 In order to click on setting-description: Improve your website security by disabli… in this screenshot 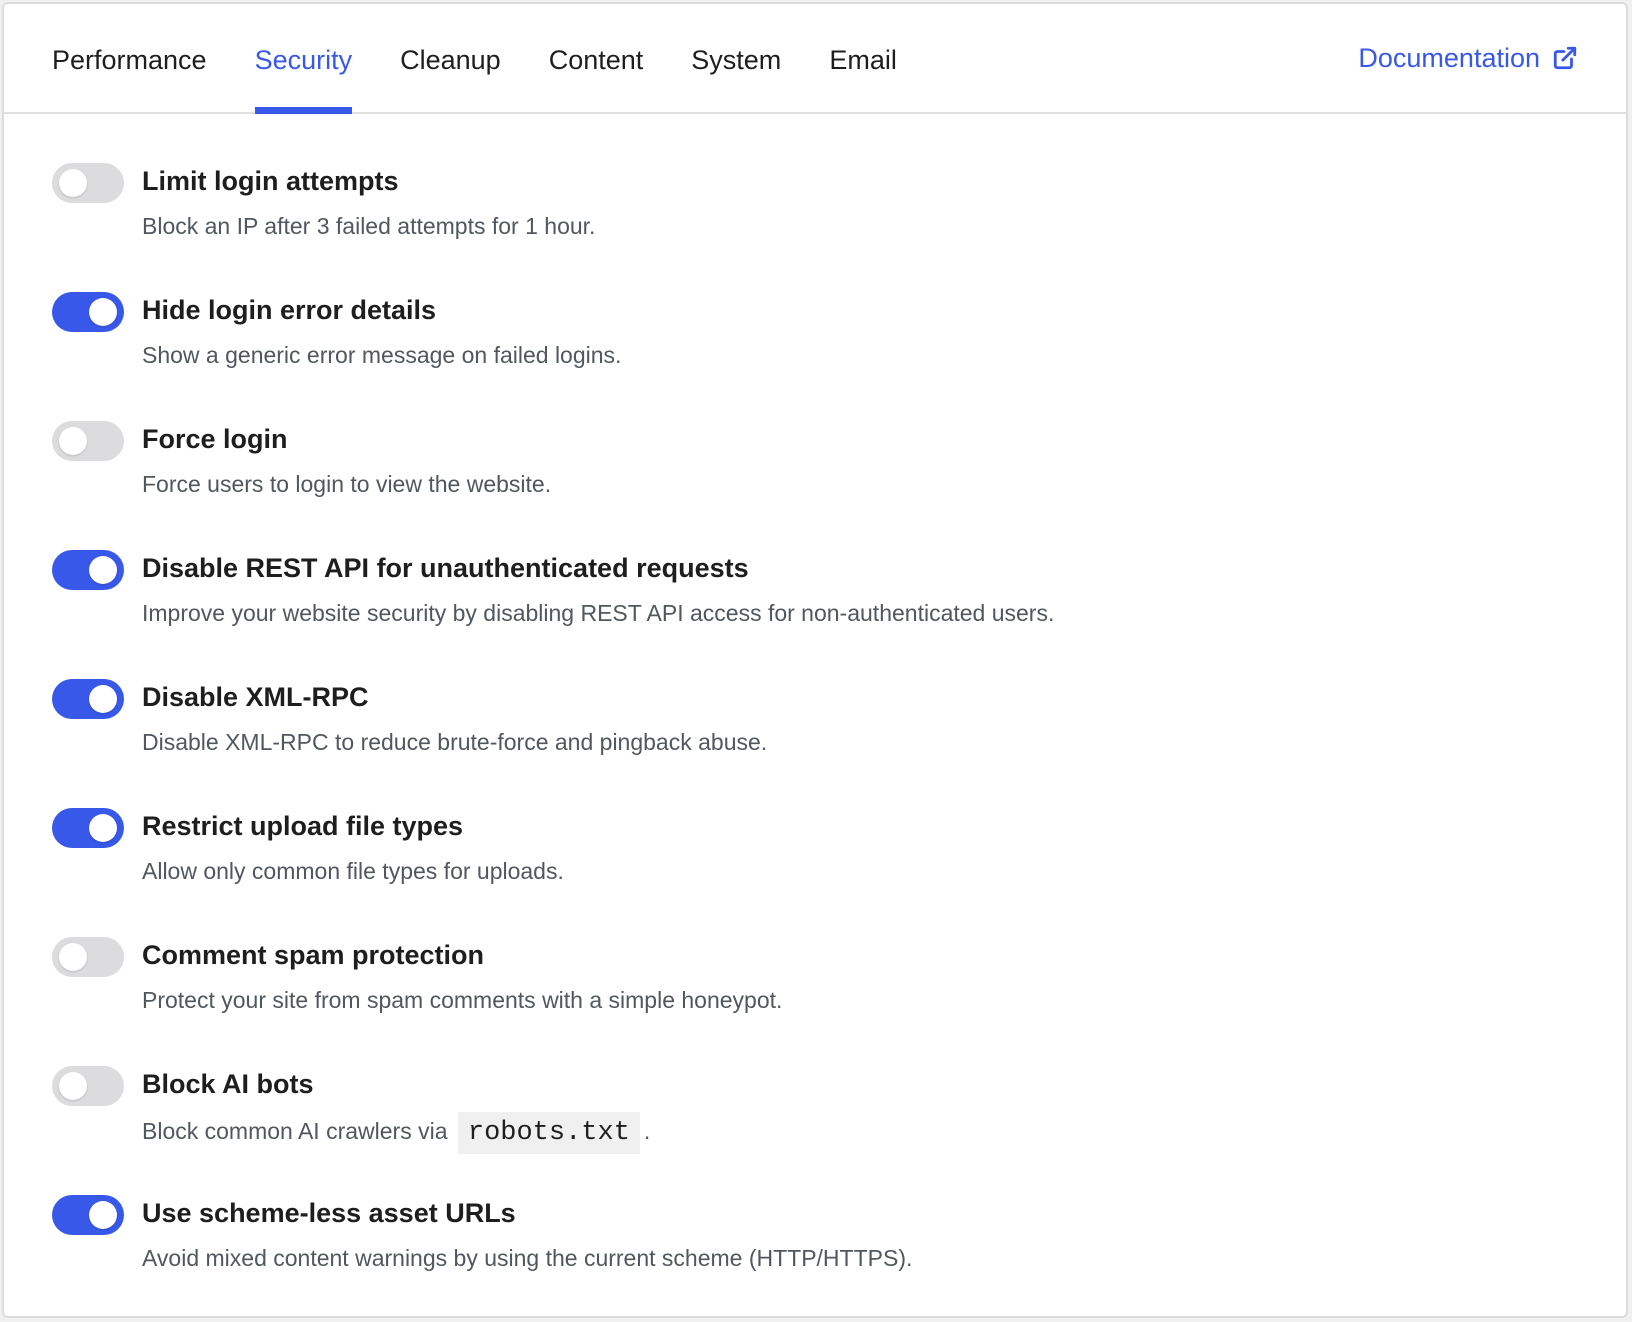, I will do `click(598, 613)`.